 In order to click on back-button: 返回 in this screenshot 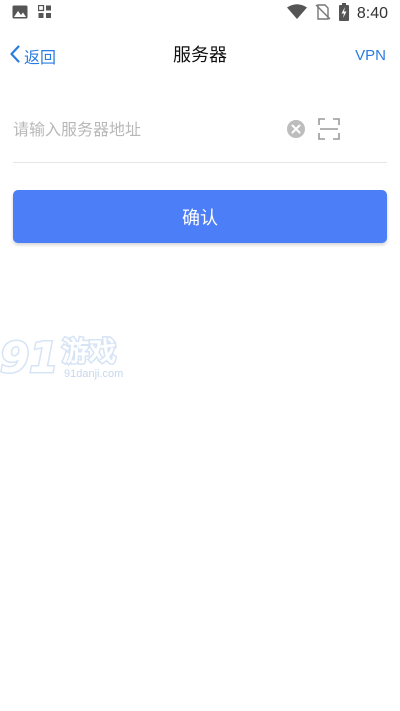, I will do `click(33, 56)`.